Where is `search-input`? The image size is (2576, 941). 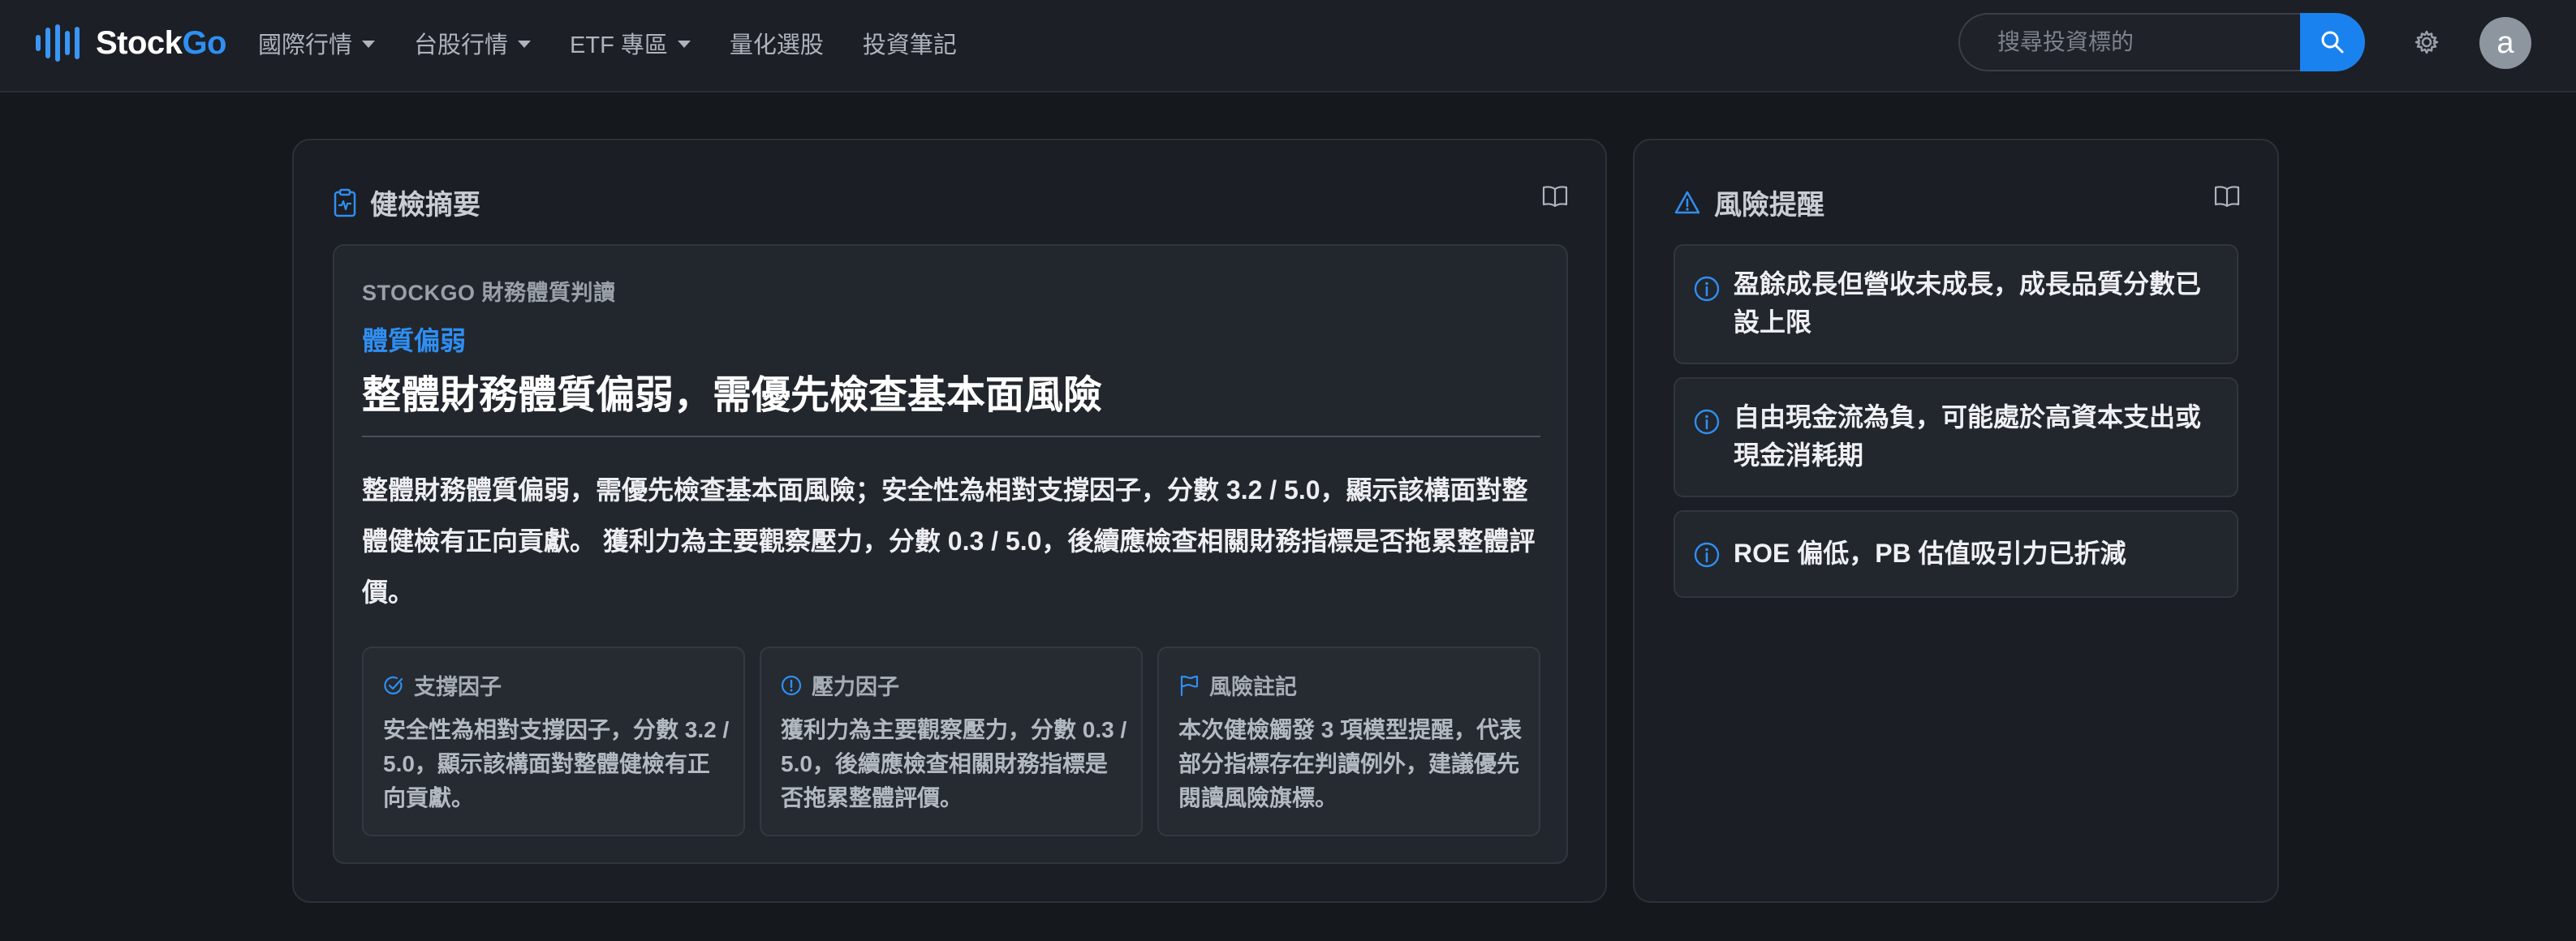 search-input is located at coordinates (2129, 42).